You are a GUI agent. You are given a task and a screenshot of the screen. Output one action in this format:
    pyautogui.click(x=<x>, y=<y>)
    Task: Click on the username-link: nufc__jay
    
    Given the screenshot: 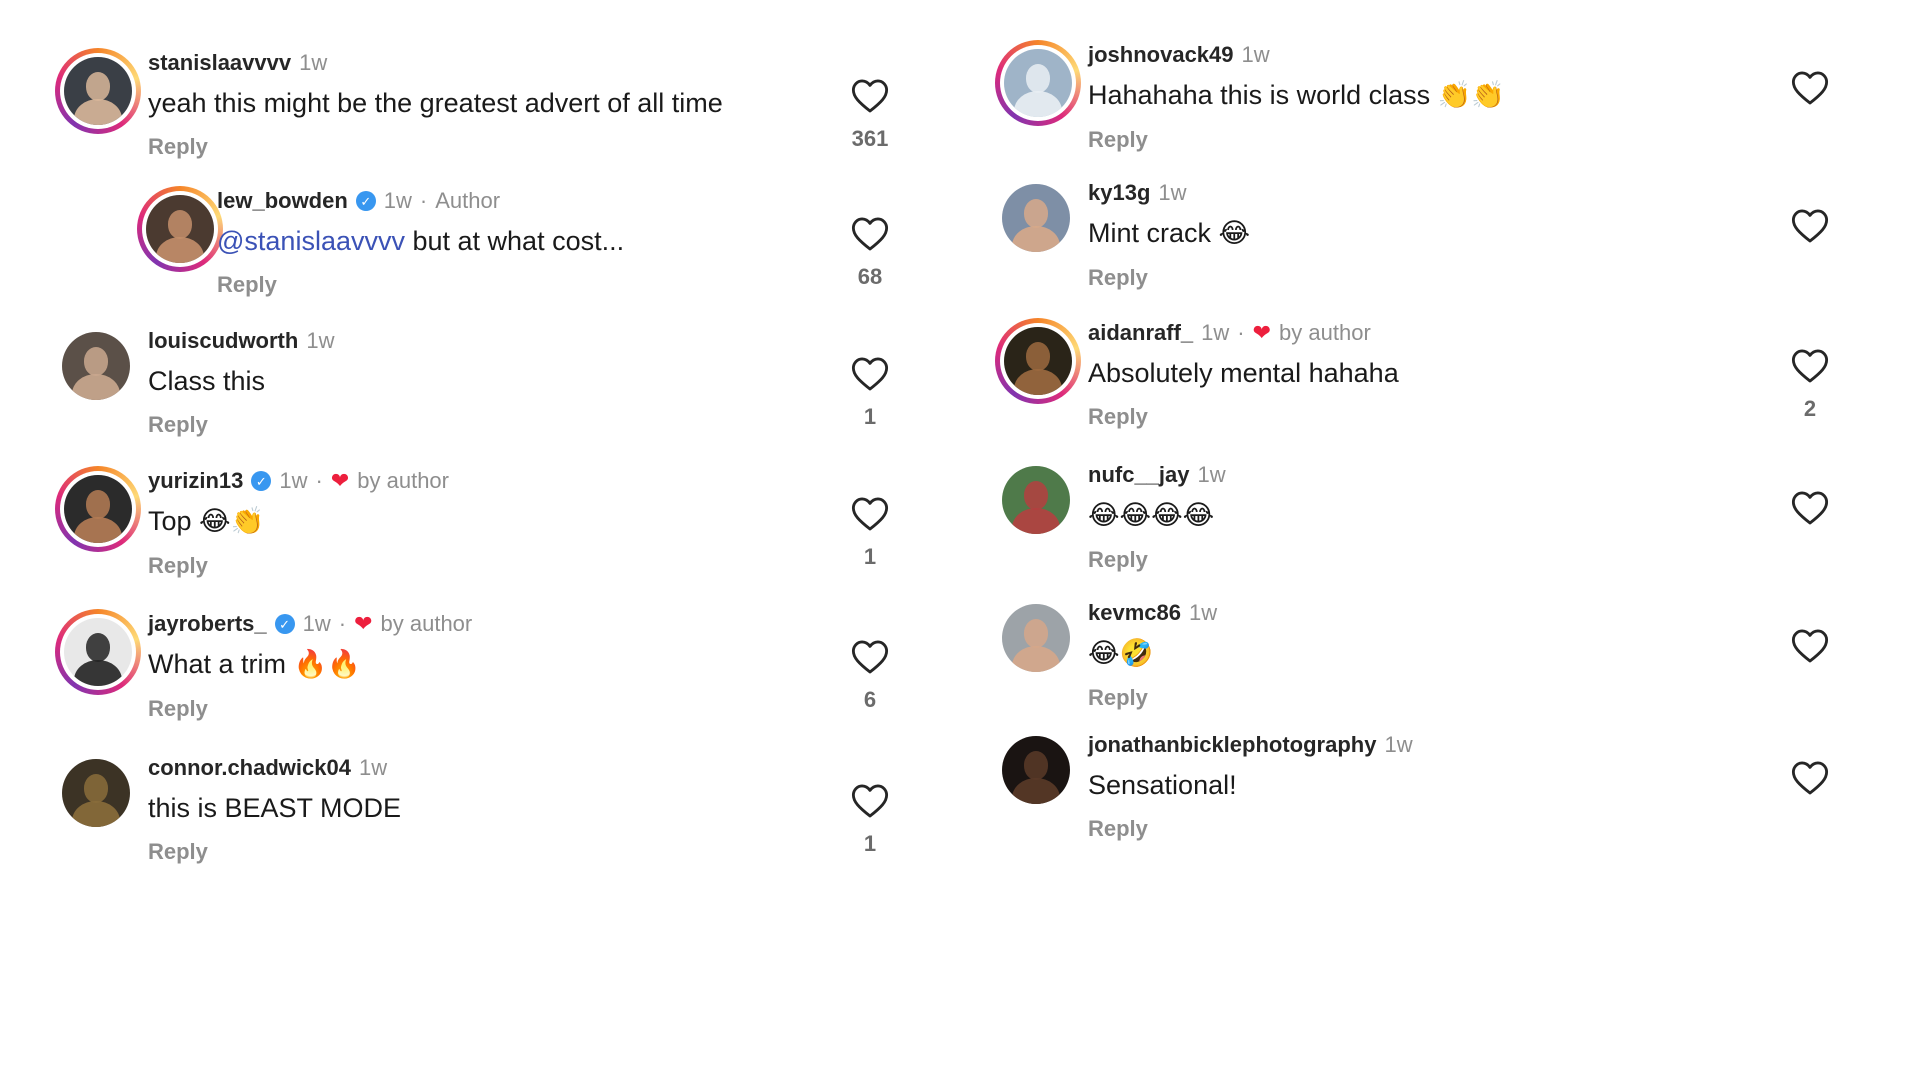 What is the action you would take?
    pyautogui.click(x=1139, y=475)
    